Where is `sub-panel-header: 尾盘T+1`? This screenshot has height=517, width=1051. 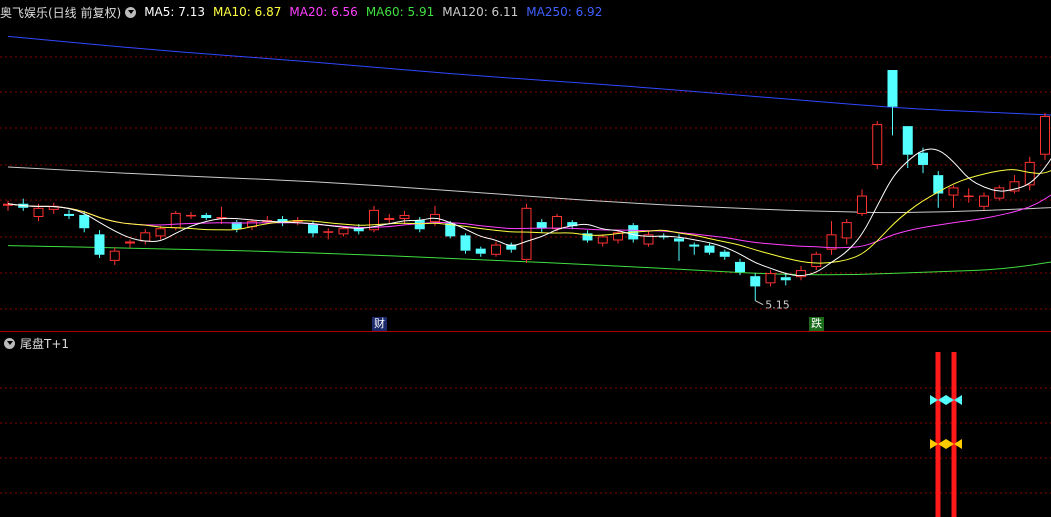 sub-panel-header: 尾盘T+1 is located at coordinates (34, 343).